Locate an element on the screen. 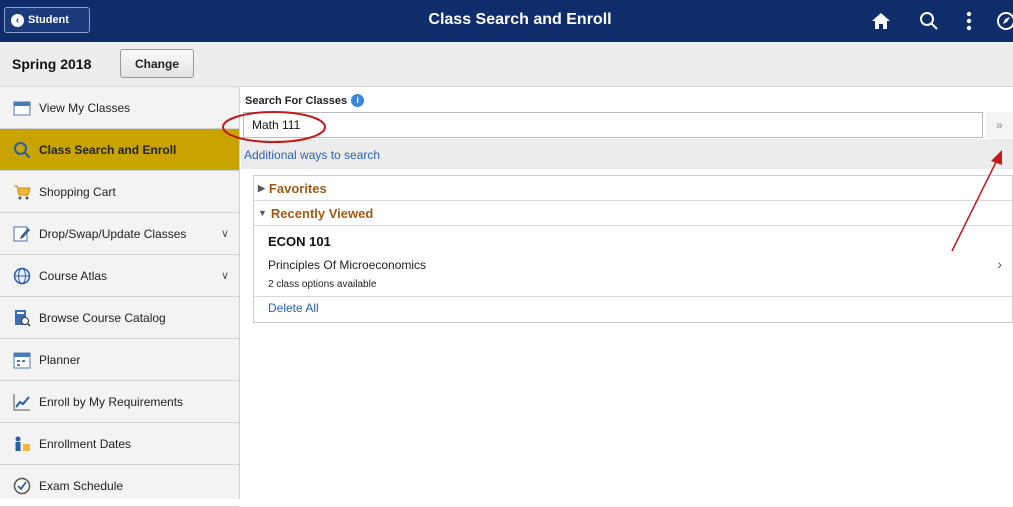 The width and height of the screenshot is (1013, 507). search-options-band: Additional ways to search is located at coordinates (627, 154).